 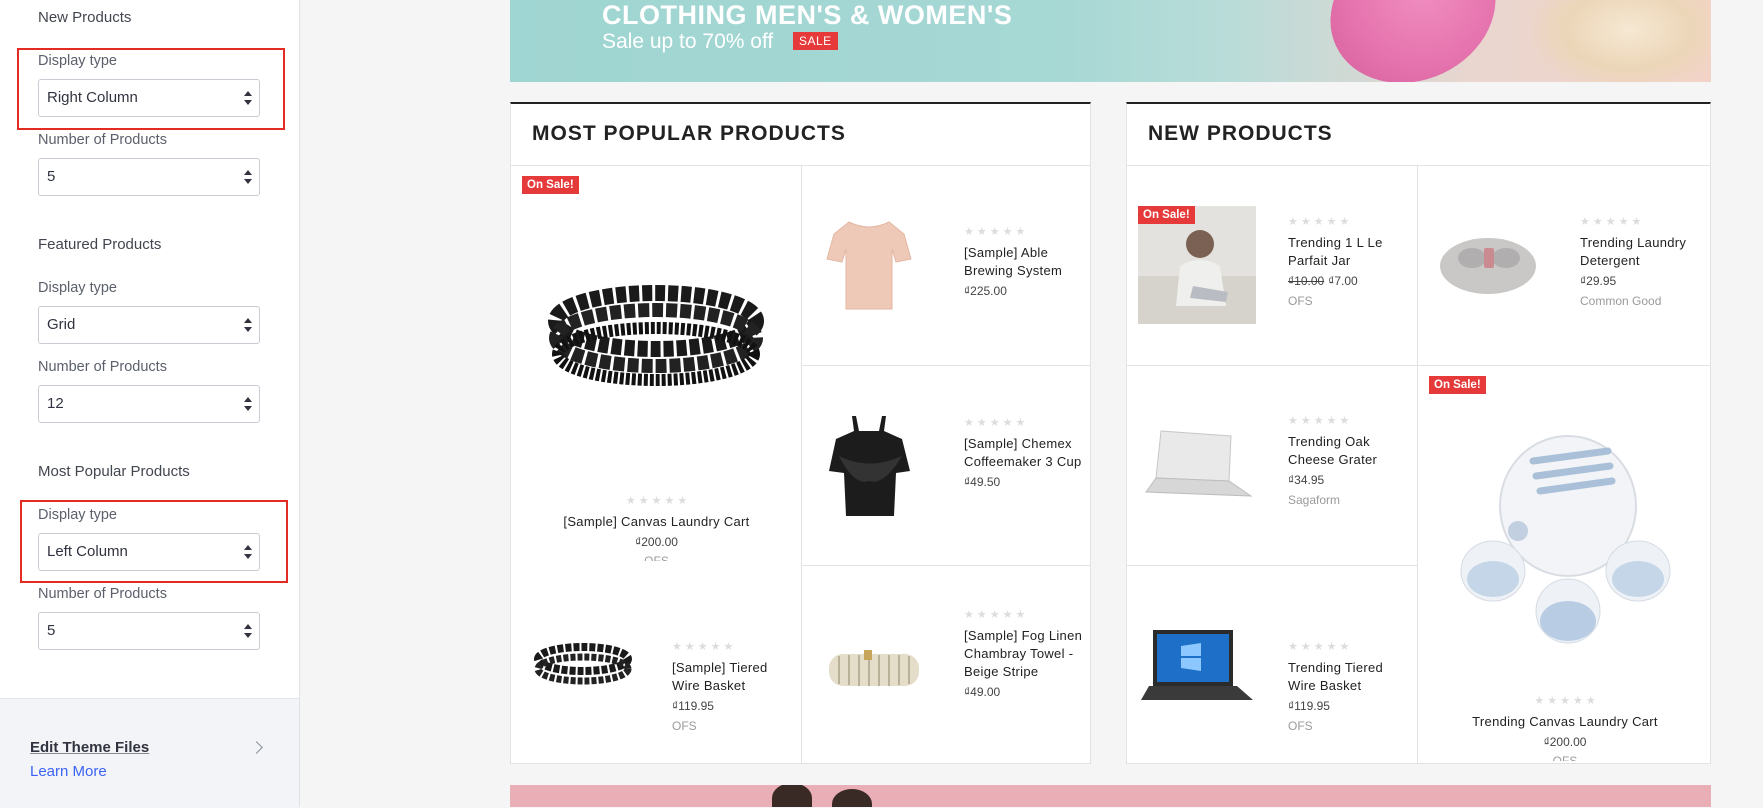 What do you see at coordinates (92, 97) in the screenshot?
I see `new-products-display-value: Right Column` at bounding box center [92, 97].